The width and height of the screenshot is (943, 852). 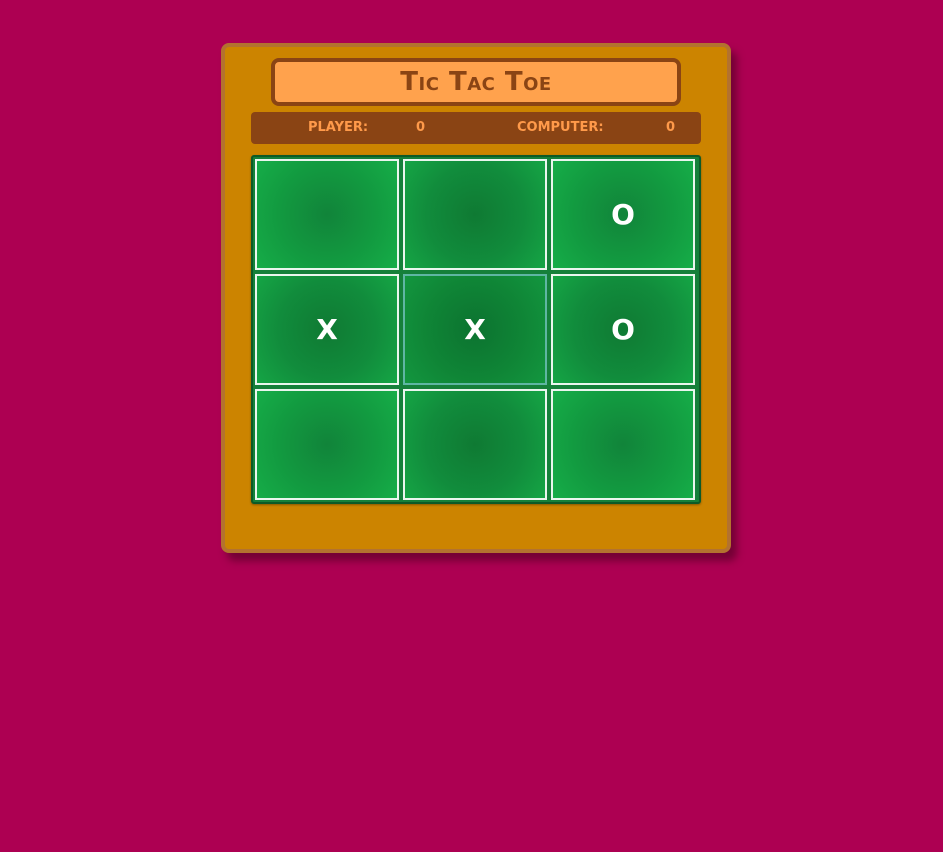 What do you see at coordinates (560, 127) in the screenshot?
I see `computer-score-label: Computer:` at bounding box center [560, 127].